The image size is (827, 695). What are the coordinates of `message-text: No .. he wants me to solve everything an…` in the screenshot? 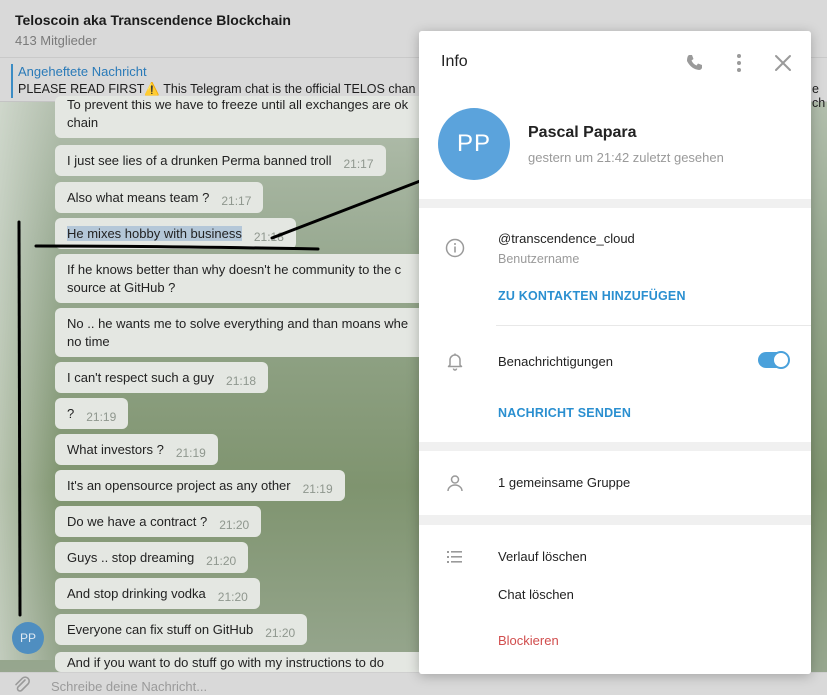 It's located at (238, 323).